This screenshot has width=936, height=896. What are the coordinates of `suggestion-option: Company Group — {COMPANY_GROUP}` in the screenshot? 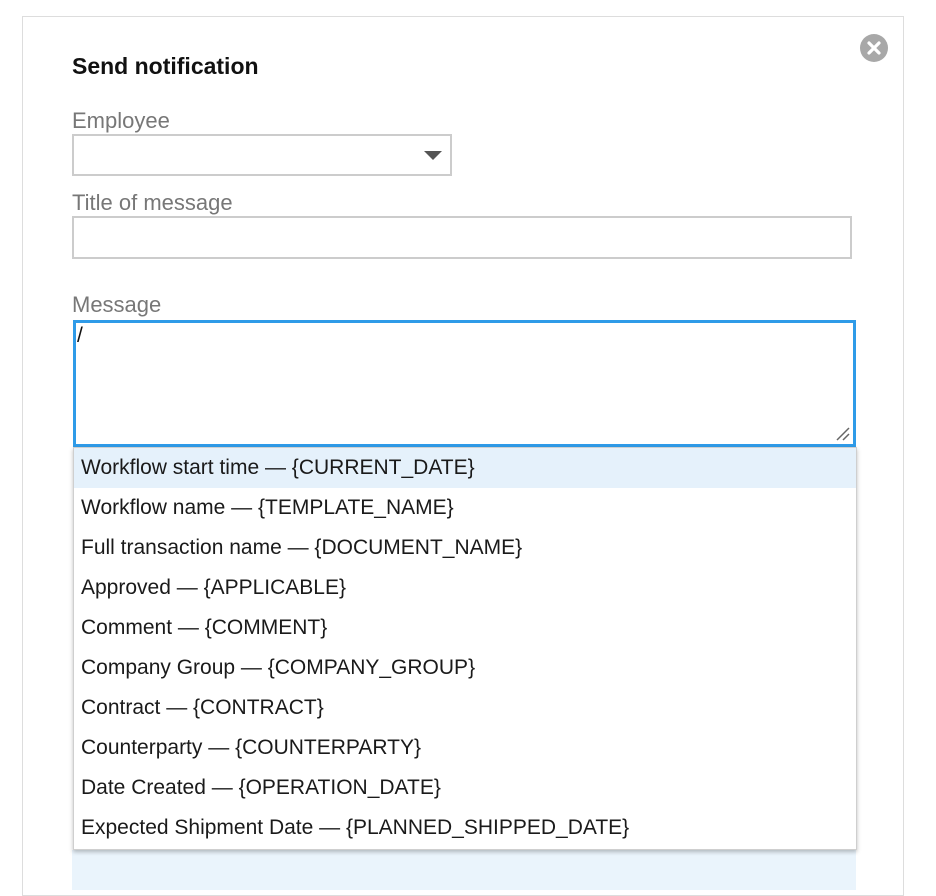 It's located at (465, 668).